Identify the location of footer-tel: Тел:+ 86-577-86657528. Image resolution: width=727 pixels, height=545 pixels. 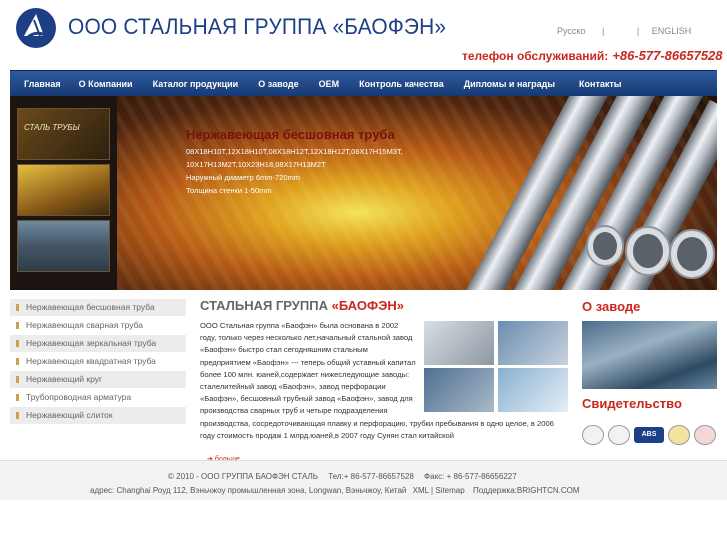
(371, 476).